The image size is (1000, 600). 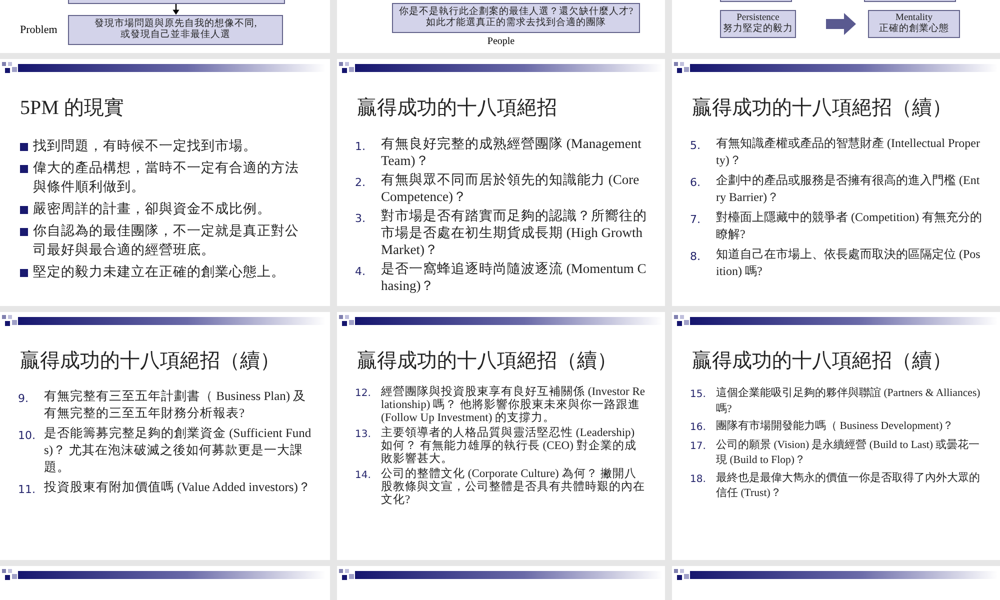 I want to click on item-number: 18., so click(x=698, y=479).